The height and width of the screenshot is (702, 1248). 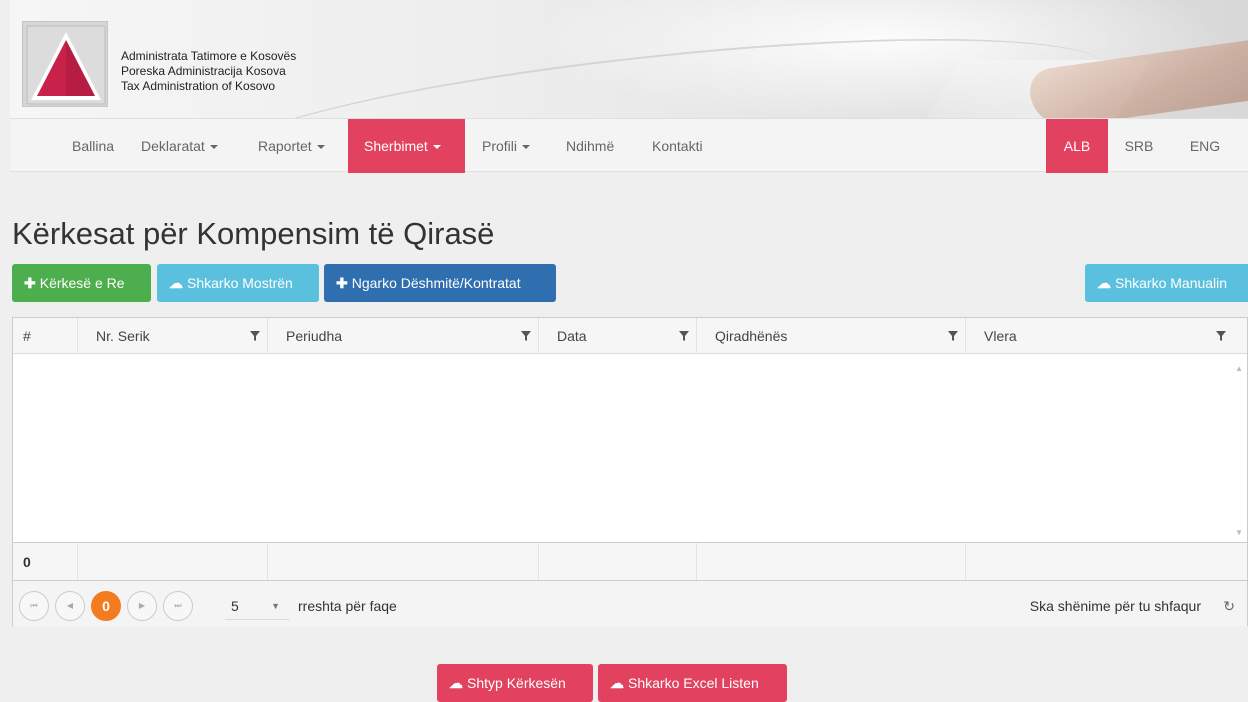 I want to click on org-name-srb: Poreska Administracija Kosova, so click(x=203, y=71).